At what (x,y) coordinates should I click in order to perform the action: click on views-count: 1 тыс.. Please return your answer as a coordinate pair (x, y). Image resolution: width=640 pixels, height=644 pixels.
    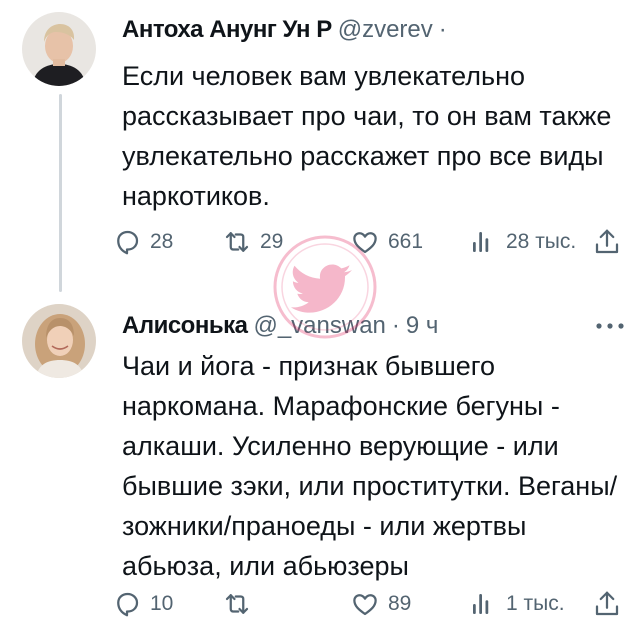
    Looking at the image, I should click on (535, 603).